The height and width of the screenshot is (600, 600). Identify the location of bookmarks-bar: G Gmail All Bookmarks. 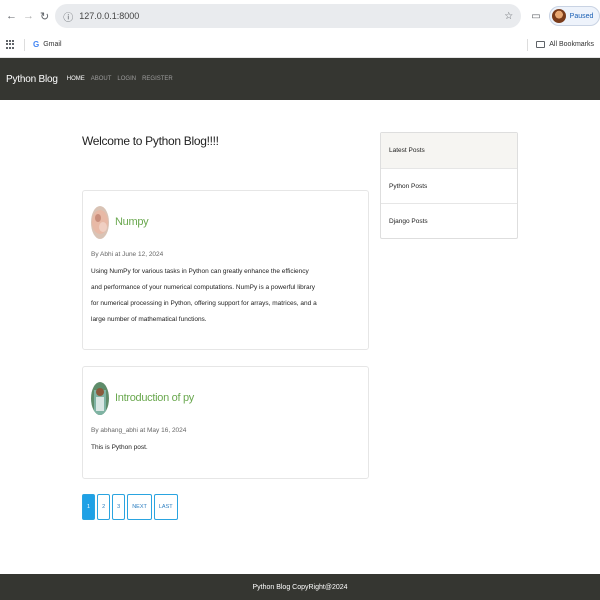
(300, 45).